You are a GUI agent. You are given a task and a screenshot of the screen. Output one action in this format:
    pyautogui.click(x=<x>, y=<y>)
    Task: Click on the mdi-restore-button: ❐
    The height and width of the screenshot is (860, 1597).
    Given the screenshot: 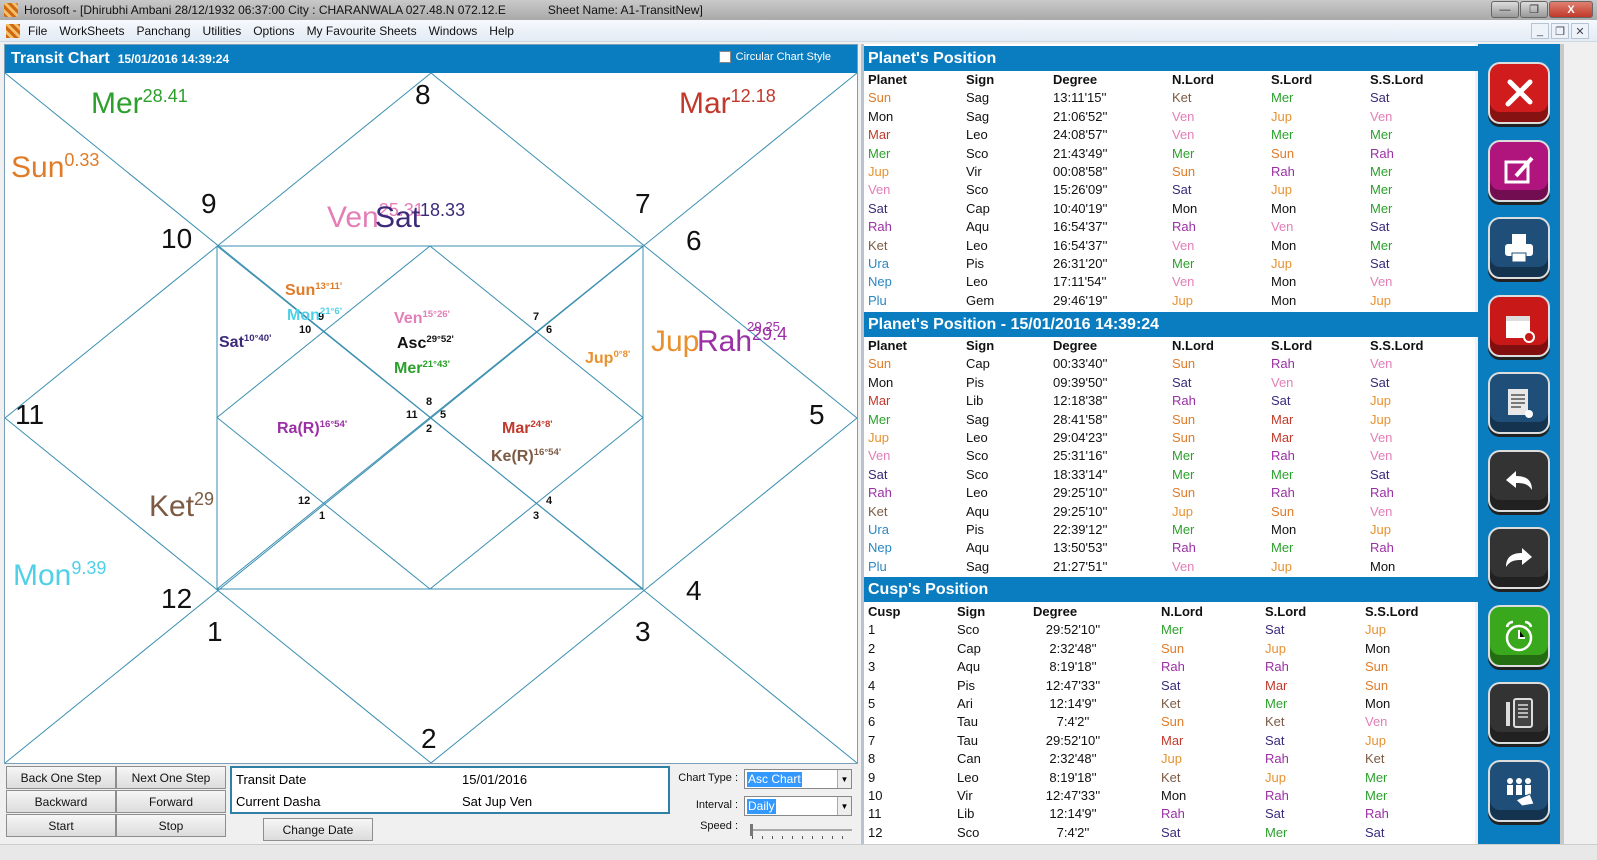 What is the action you would take?
    pyautogui.click(x=1560, y=31)
    